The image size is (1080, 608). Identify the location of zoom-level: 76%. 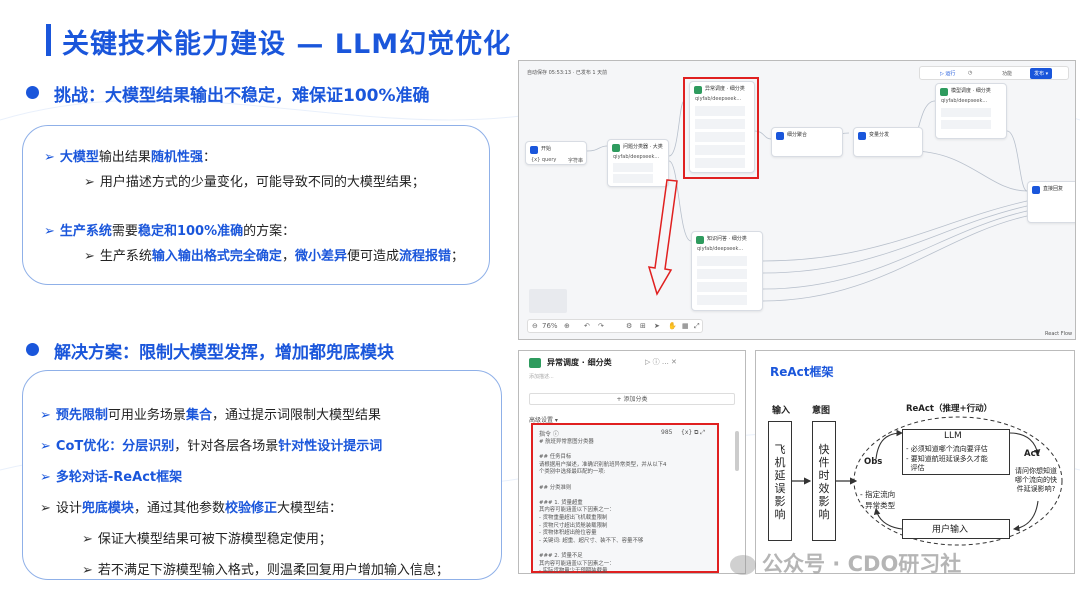
(550, 326).